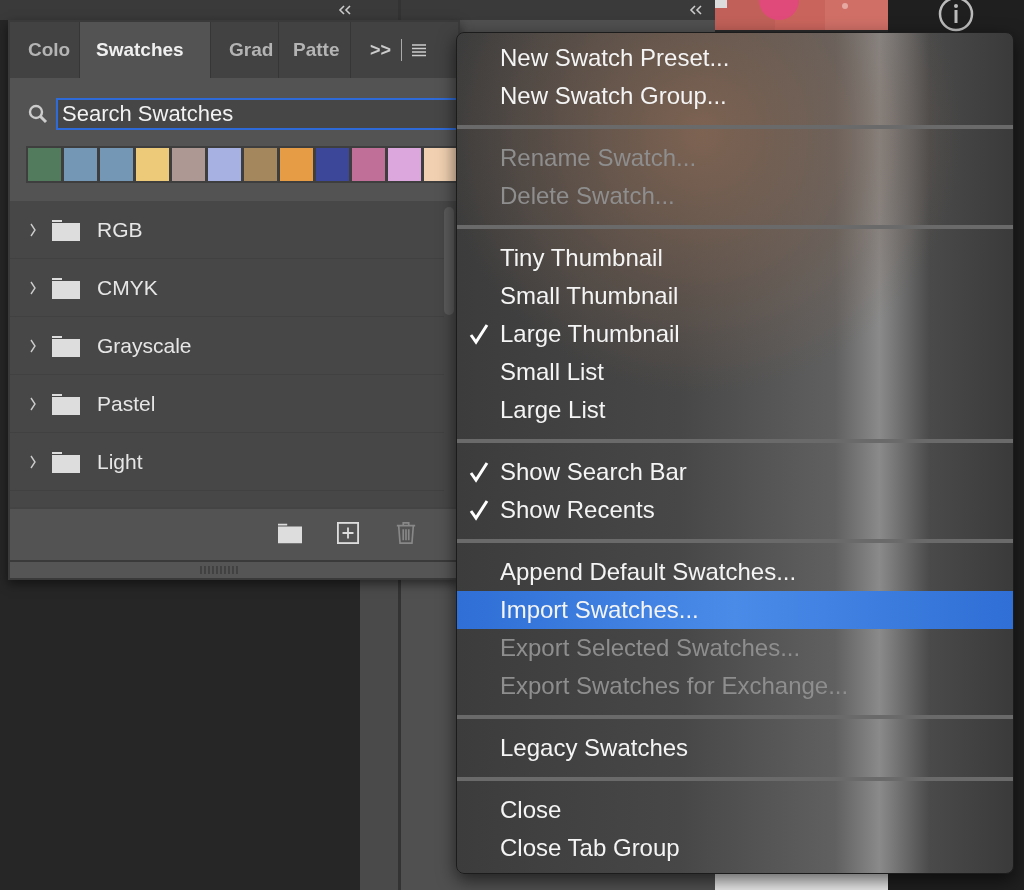  What do you see at coordinates (735, 372) in the screenshot?
I see `menu-item: Small List` at bounding box center [735, 372].